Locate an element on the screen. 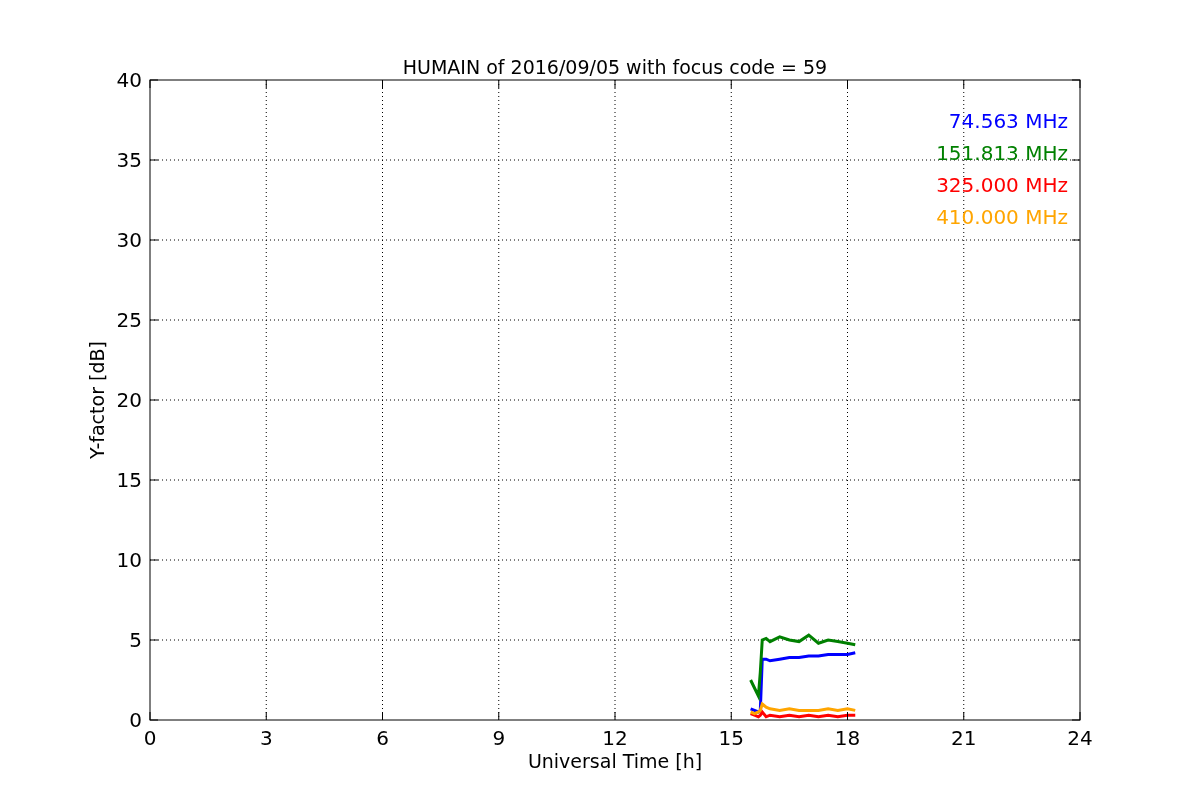  tick-label: 12 is located at coordinates (615, 738).